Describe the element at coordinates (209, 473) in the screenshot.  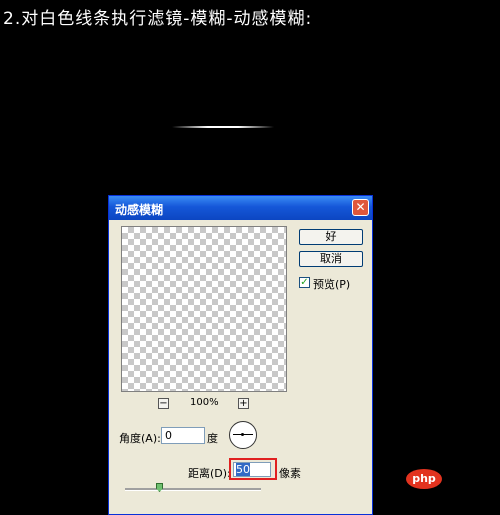
I see `distance-label: 距离(D):` at that location.